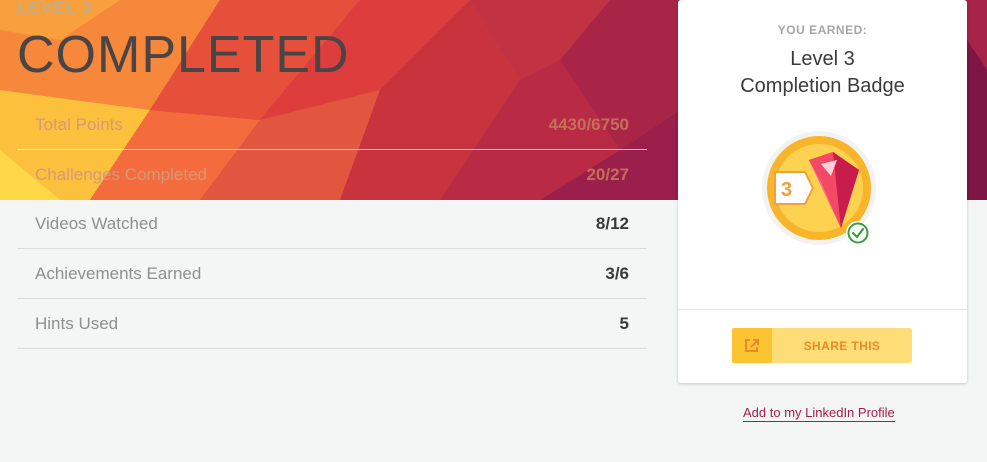  I want to click on completed-title: COMPLETED, so click(183, 55).